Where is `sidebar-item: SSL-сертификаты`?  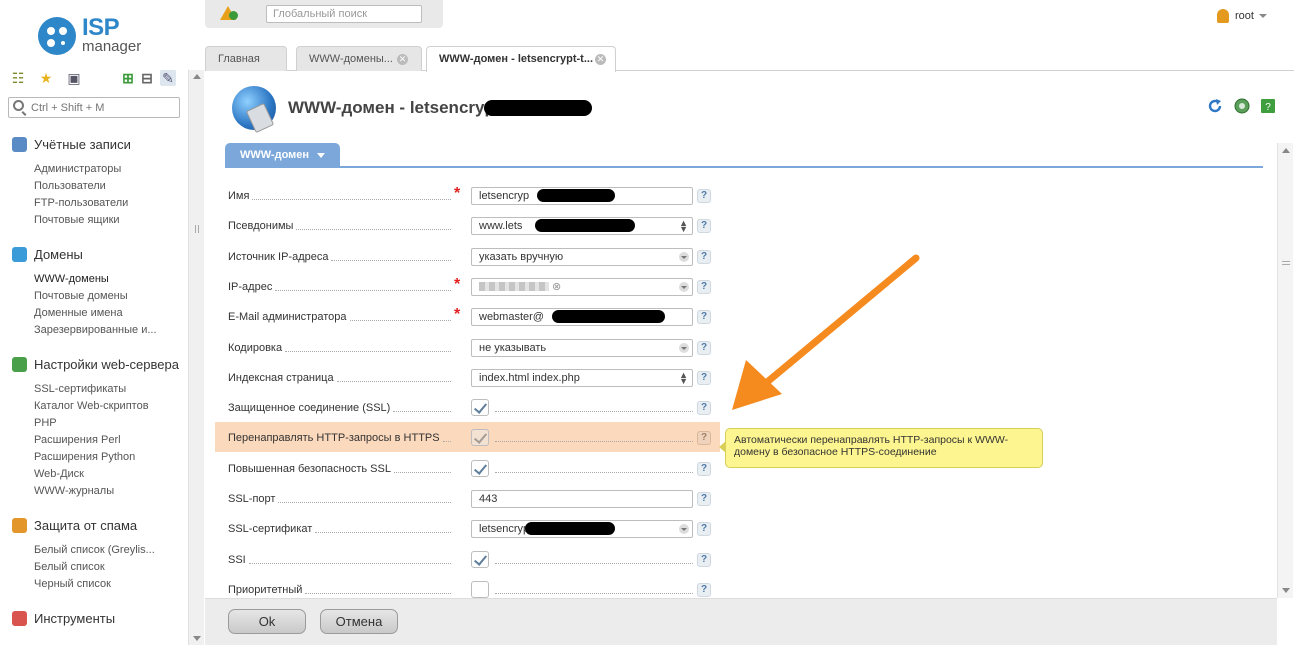 sidebar-item: SSL-сертификаты is located at coordinates (97, 389).